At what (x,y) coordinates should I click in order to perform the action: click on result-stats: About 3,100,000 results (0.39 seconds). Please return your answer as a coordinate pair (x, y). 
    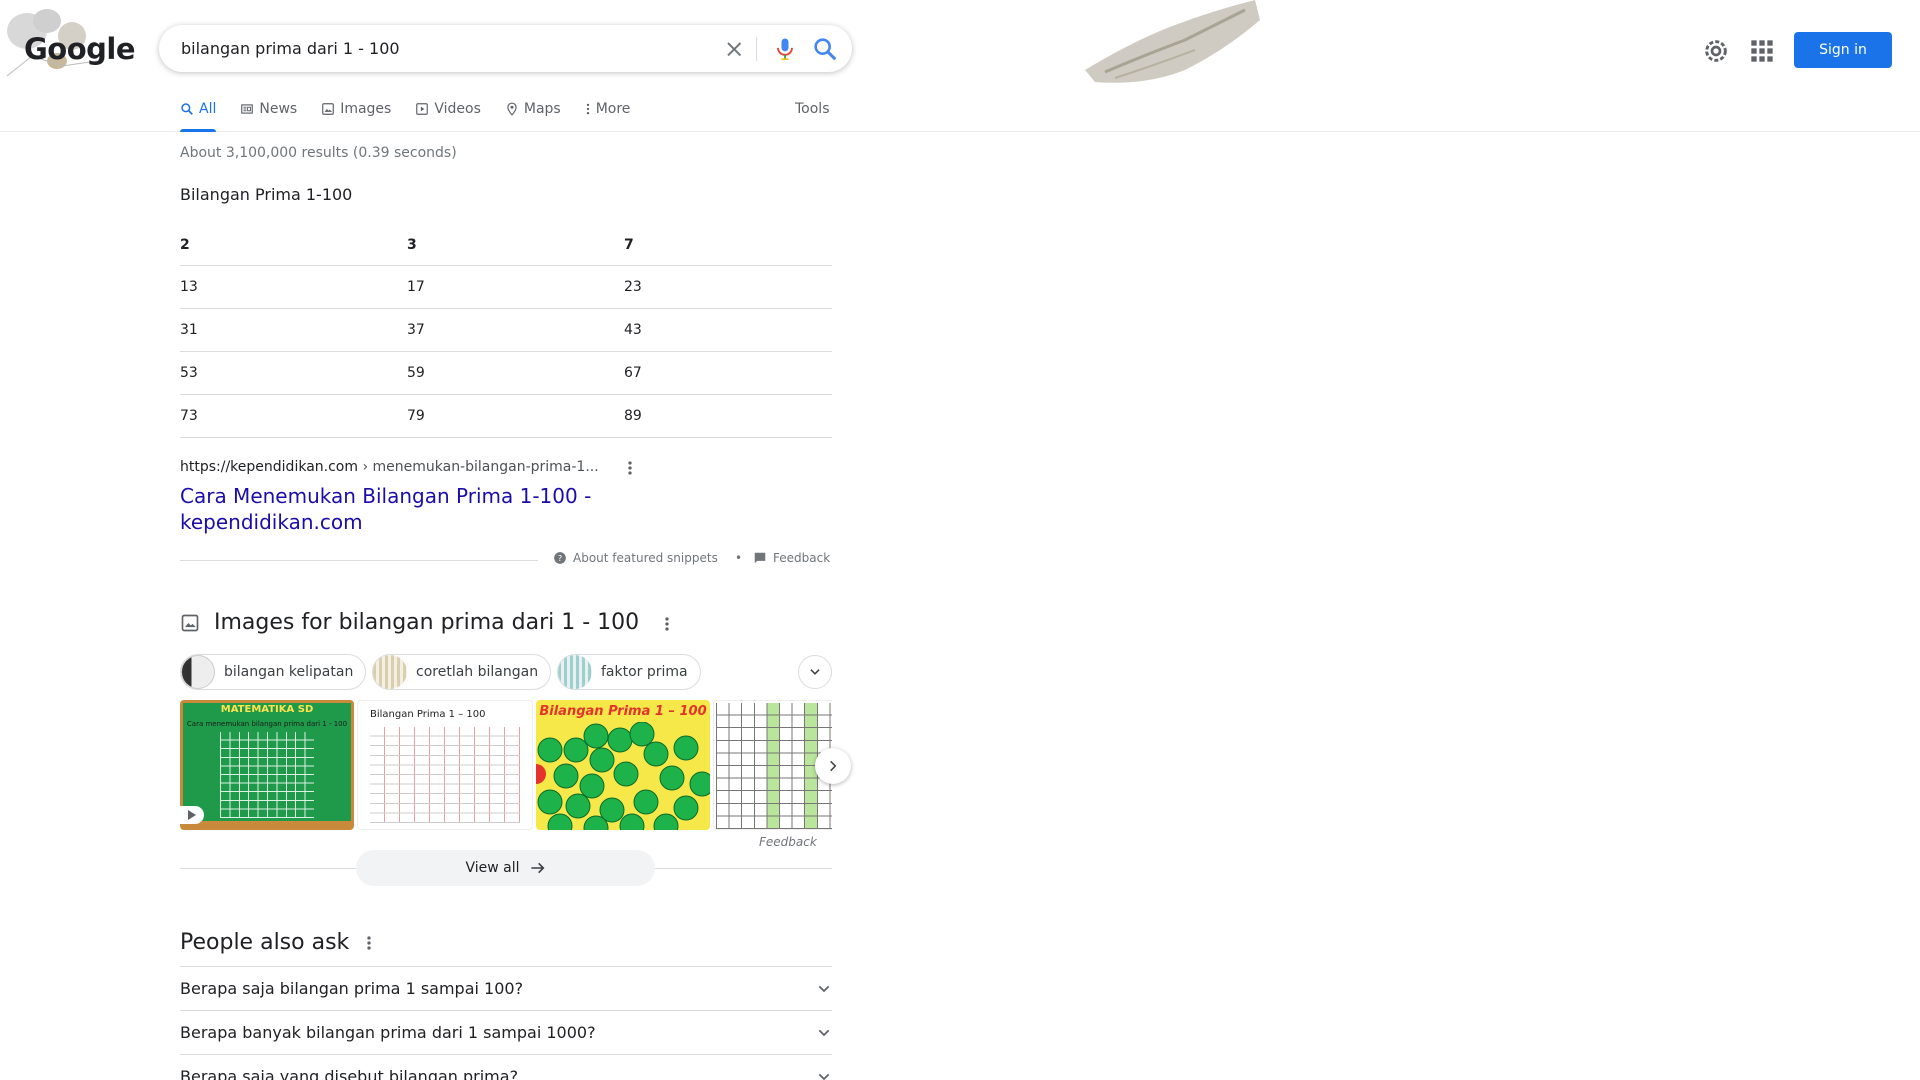
    Looking at the image, I should click on (318, 153).